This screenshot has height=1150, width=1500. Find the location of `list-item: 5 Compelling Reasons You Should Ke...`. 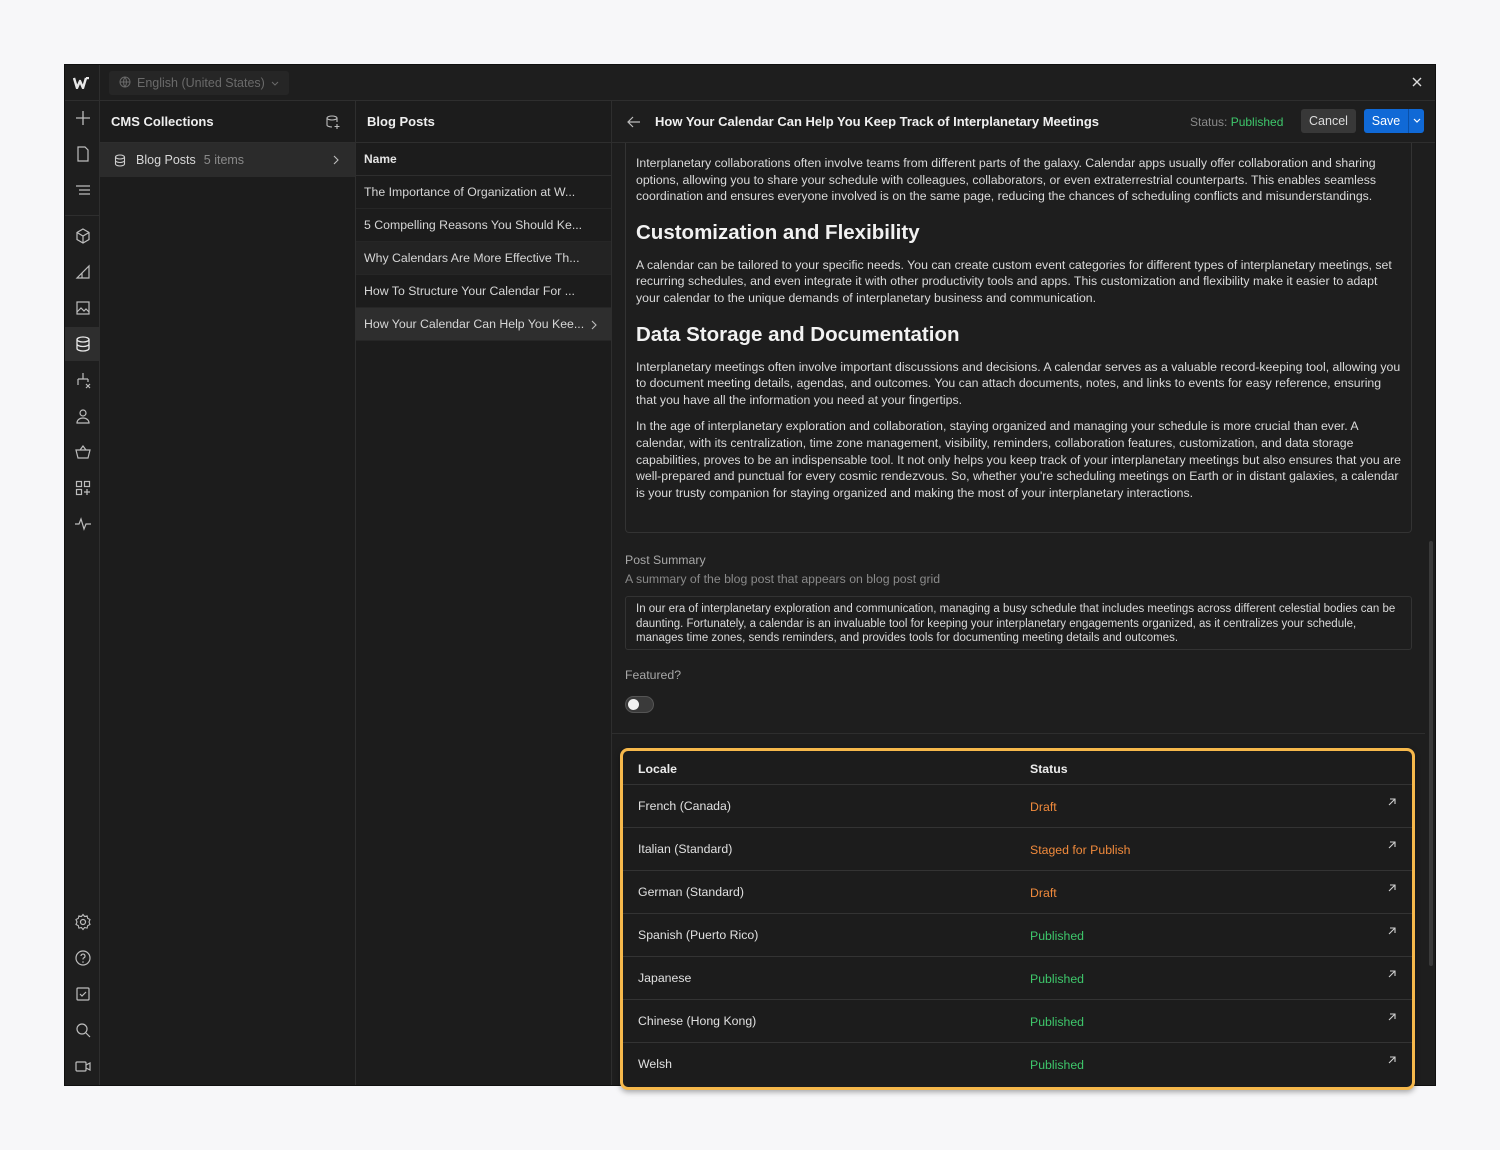

list-item: 5 Compelling Reasons You Should Ke... is located at coordinates (483, 225).